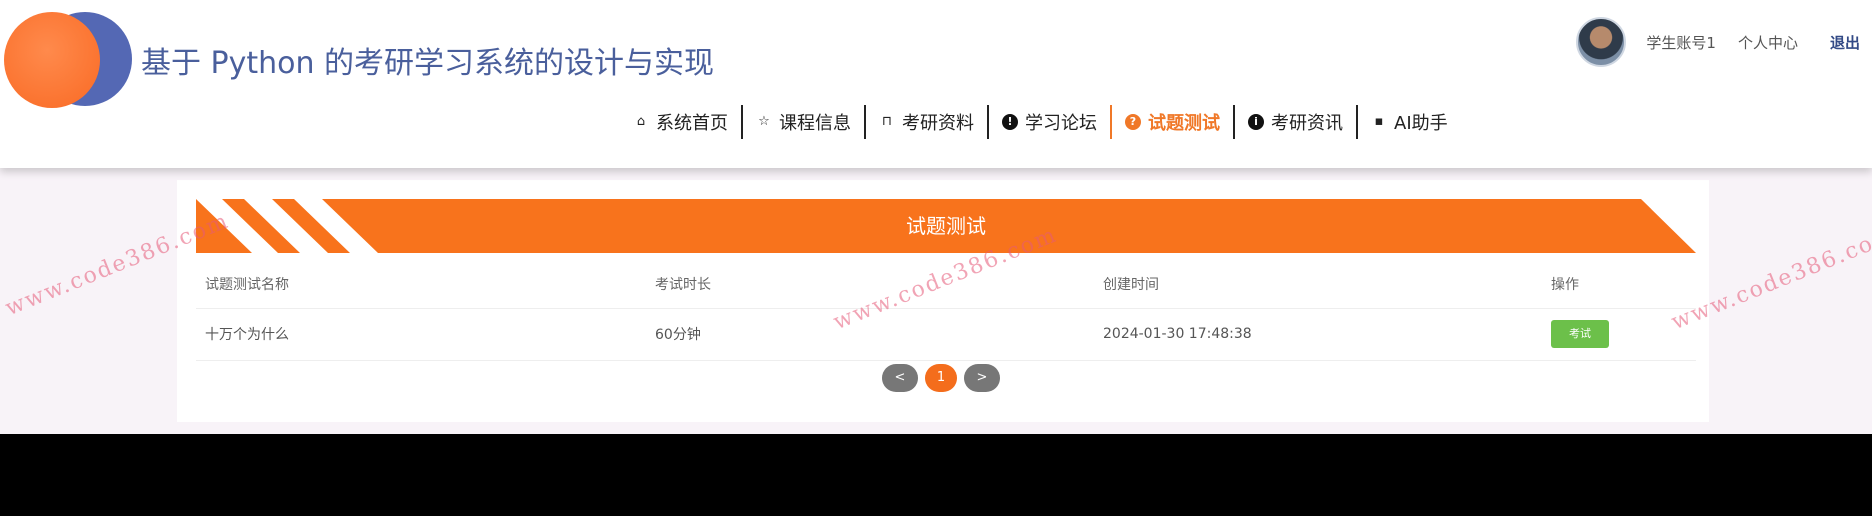  What do you see at coordinates (641, 121) in the screenshot?
I see `home-icon: ⌂` at bounding box center [641, 121].